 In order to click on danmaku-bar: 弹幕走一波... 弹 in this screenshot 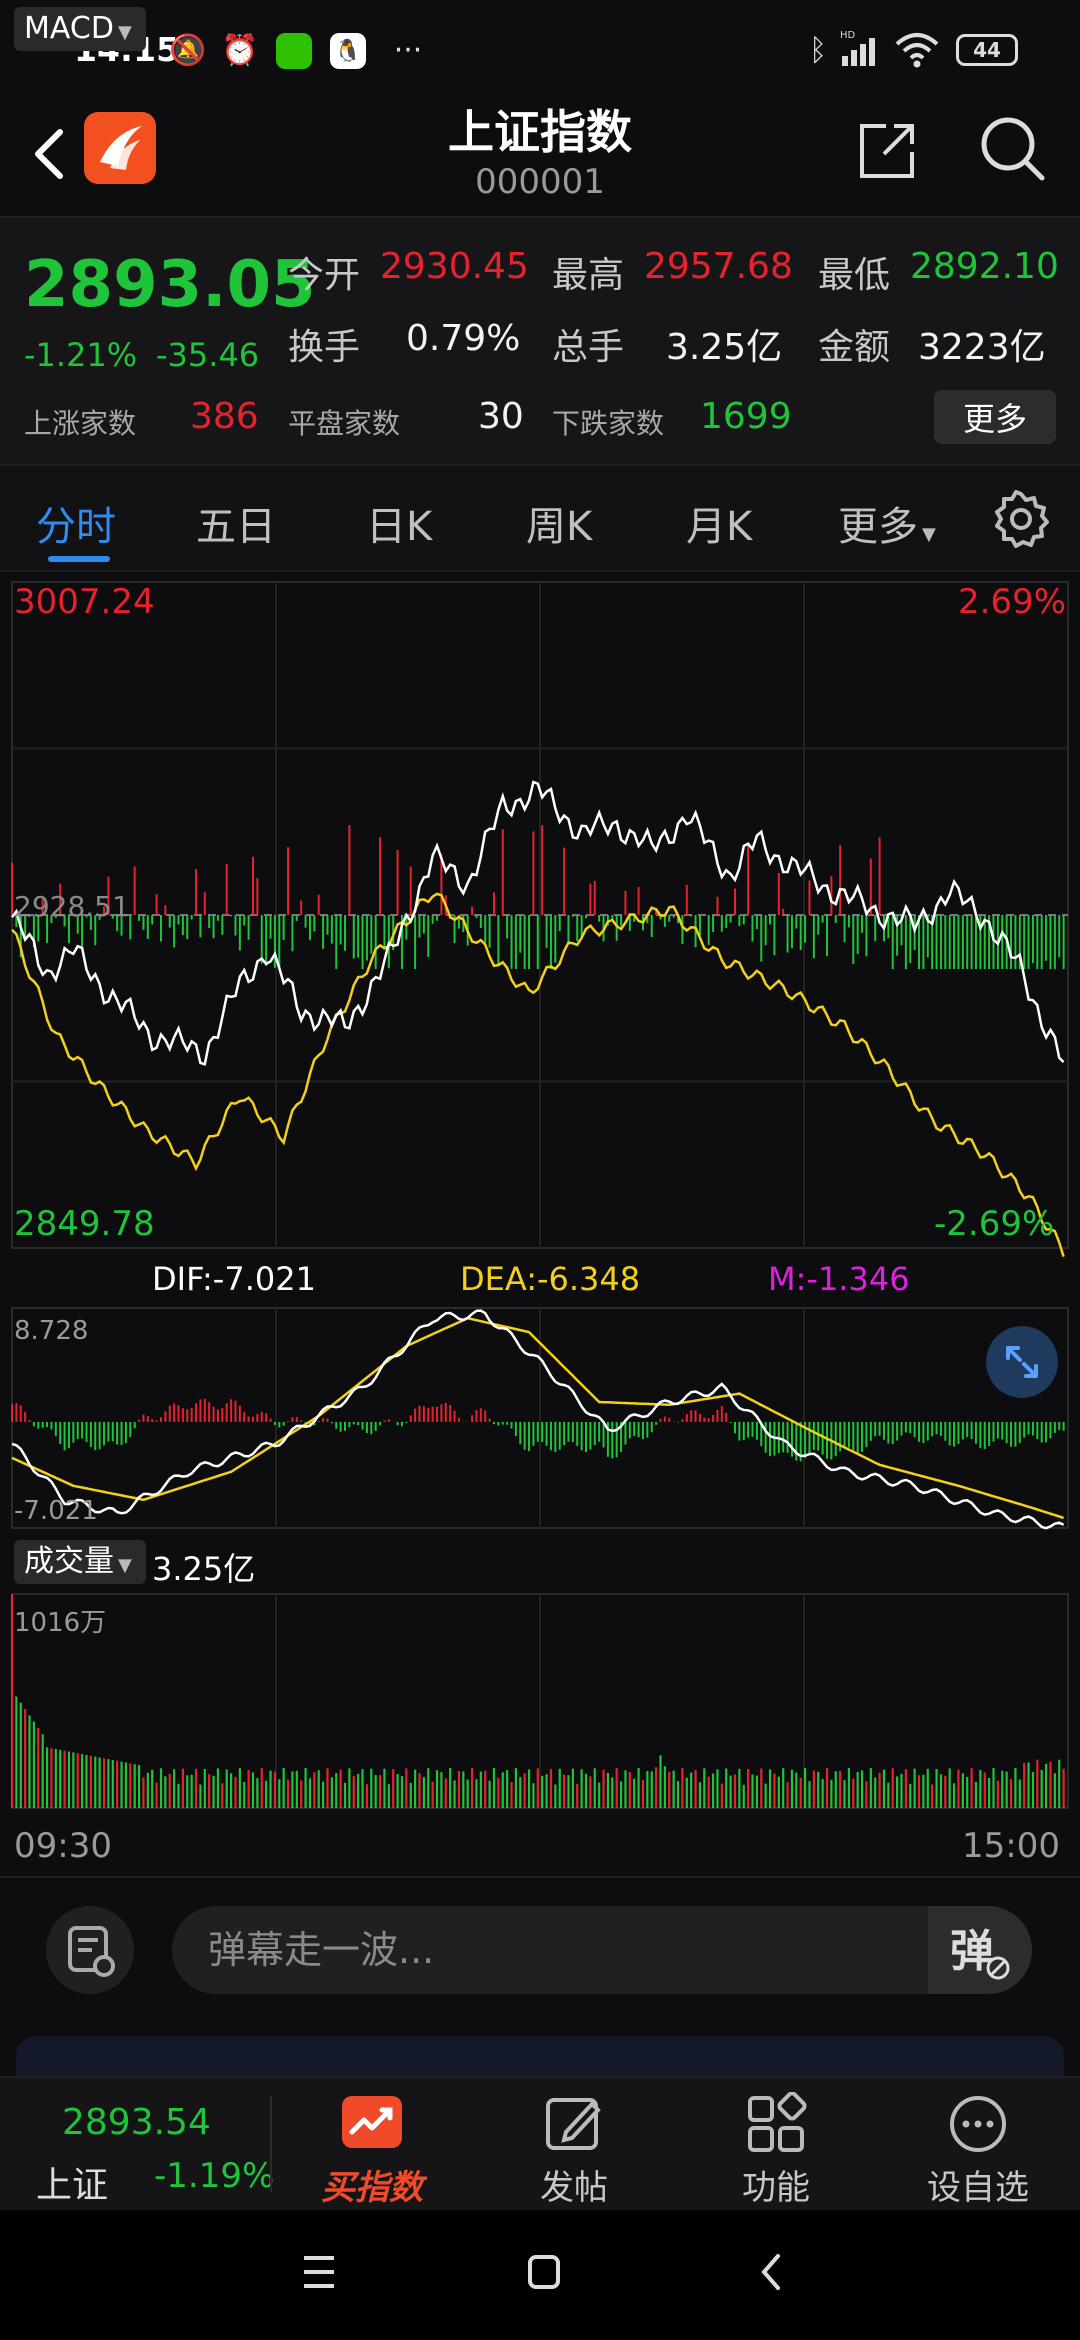, I will do `click(540, 1951)`.